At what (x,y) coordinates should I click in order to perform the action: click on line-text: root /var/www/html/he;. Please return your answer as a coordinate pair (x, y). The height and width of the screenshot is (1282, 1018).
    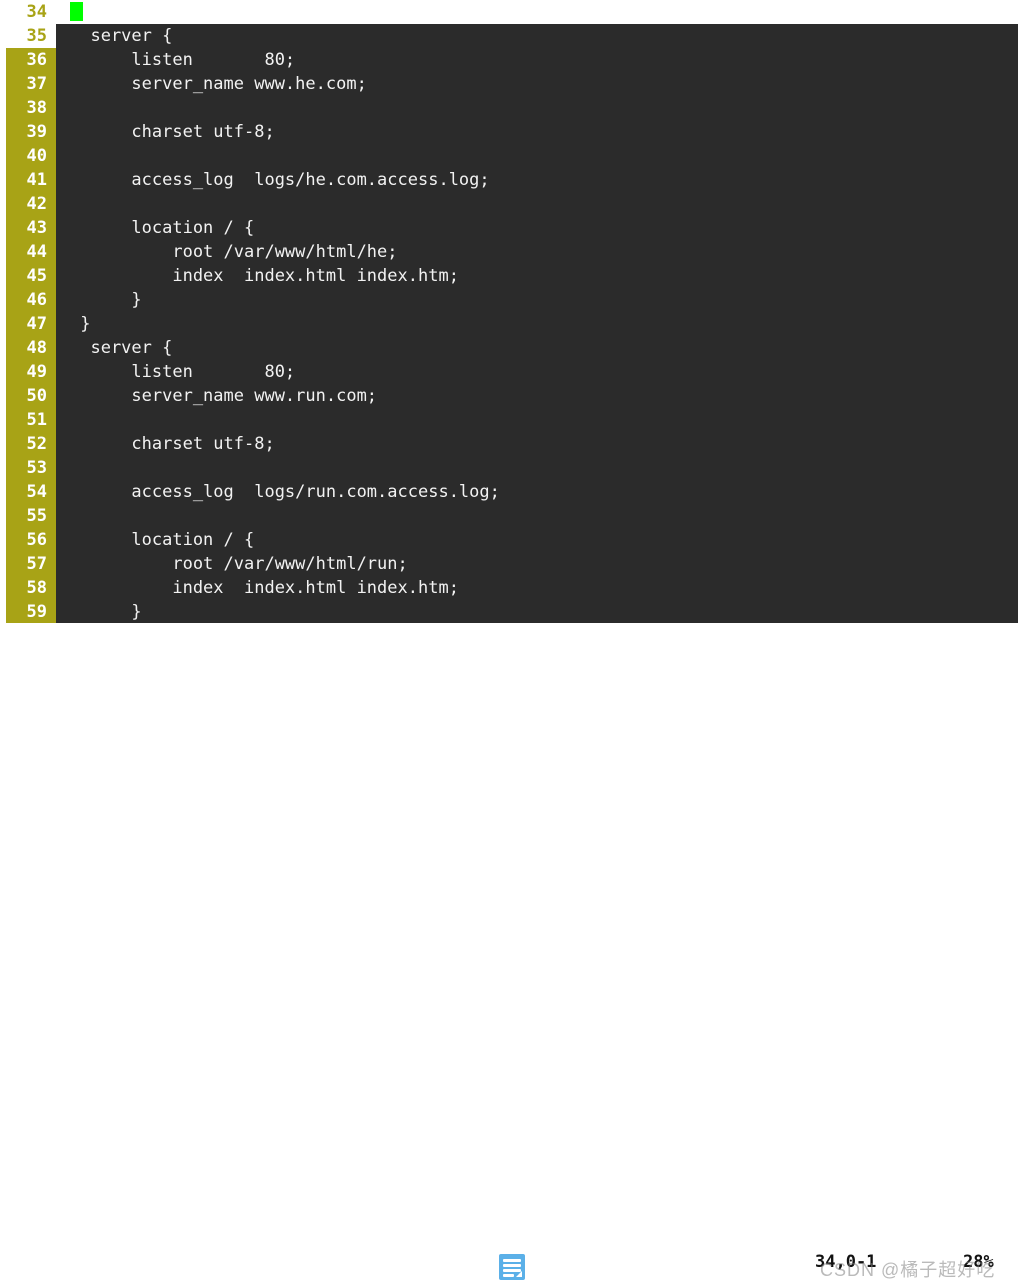
    Looking at the image, I should click on (234, 252).